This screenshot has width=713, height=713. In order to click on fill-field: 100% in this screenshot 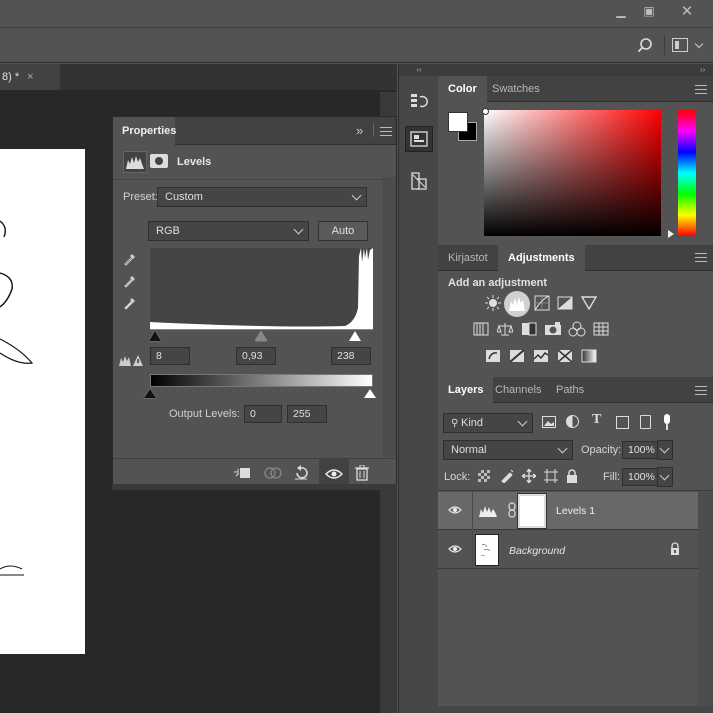, I will do `click(640, 477)`.